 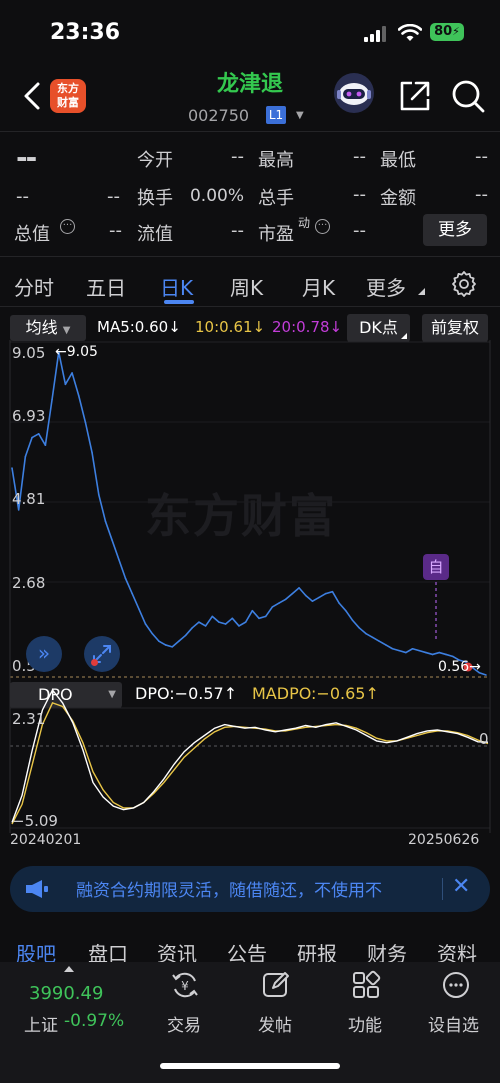 I want to click on close-icon: ✕, so click(x=461, y=886).